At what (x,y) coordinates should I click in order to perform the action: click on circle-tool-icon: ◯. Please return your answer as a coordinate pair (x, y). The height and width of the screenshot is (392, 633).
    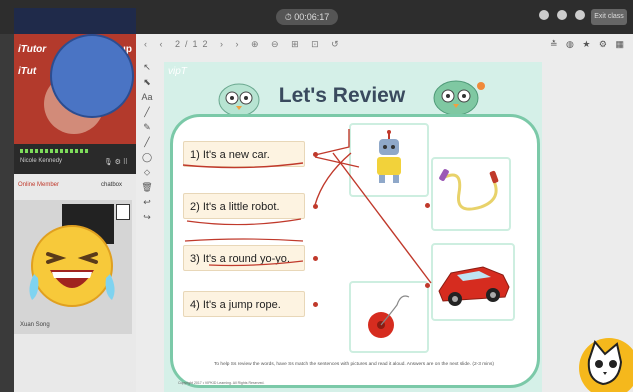
    Looking at the image, I should click on (147, 159).